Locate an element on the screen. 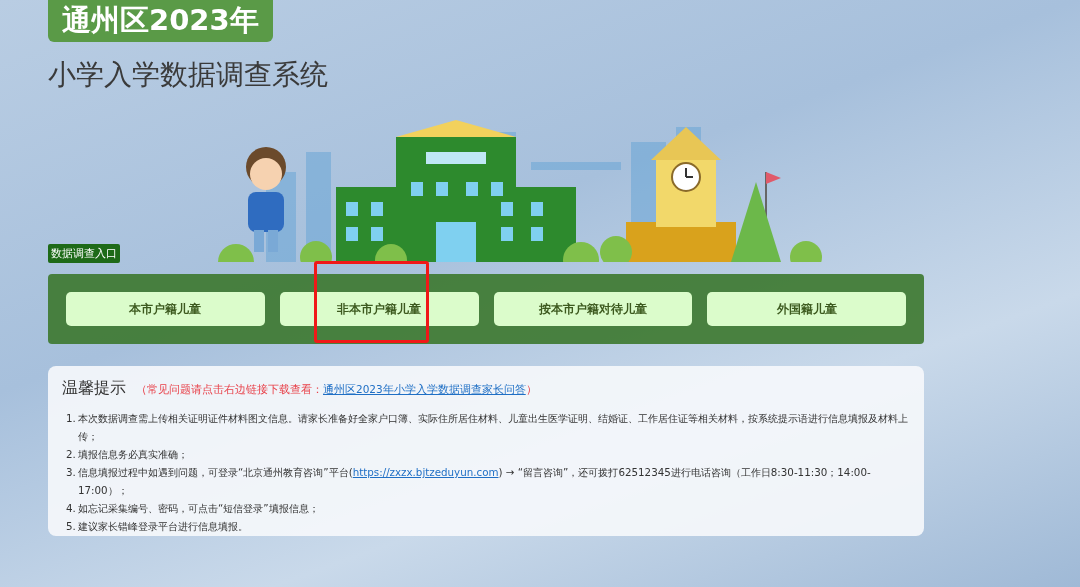 The image size is (1080, 587). category-button: 按本市户籍对待儿童 is located at coordinates (593, 309).